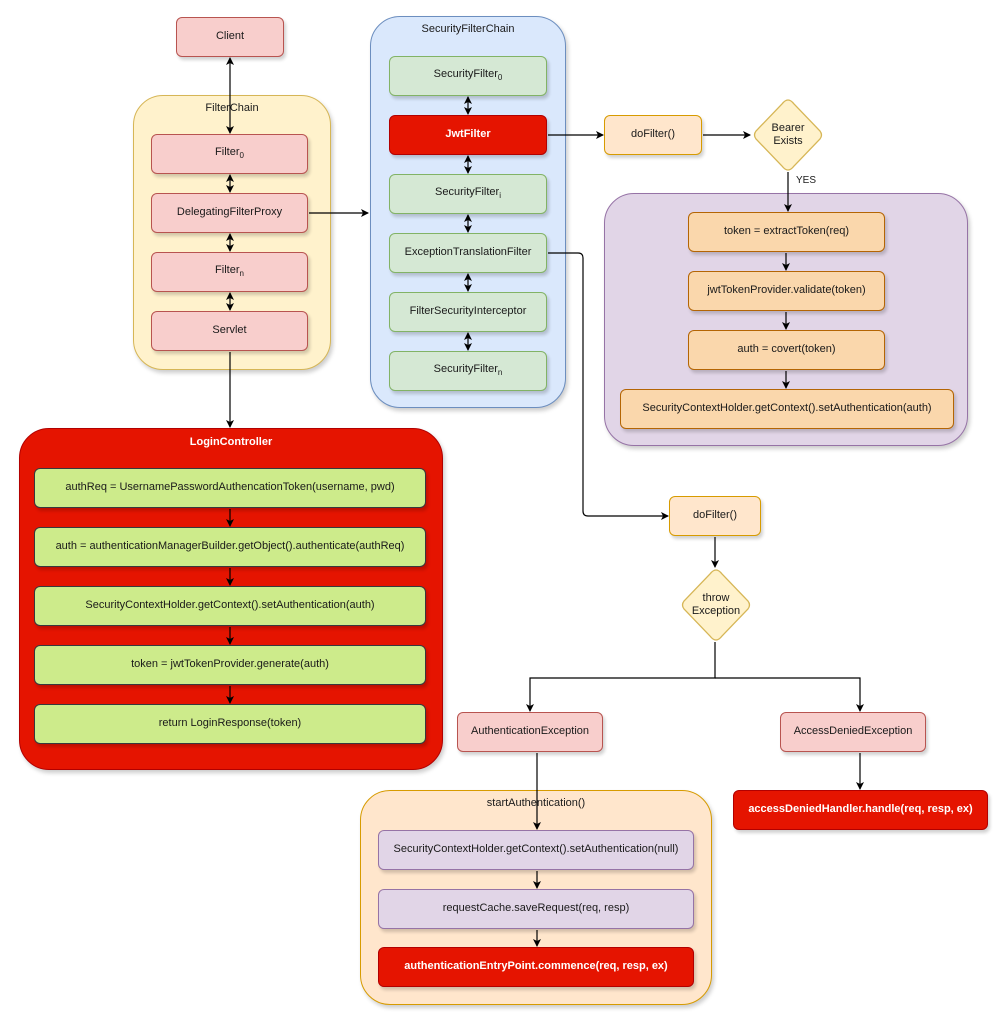 Image resolution: width=1003 pixels, height=1024 pixels. I want to click on access-denied-exception-node: AccessDeniedException, so click(853, 732).